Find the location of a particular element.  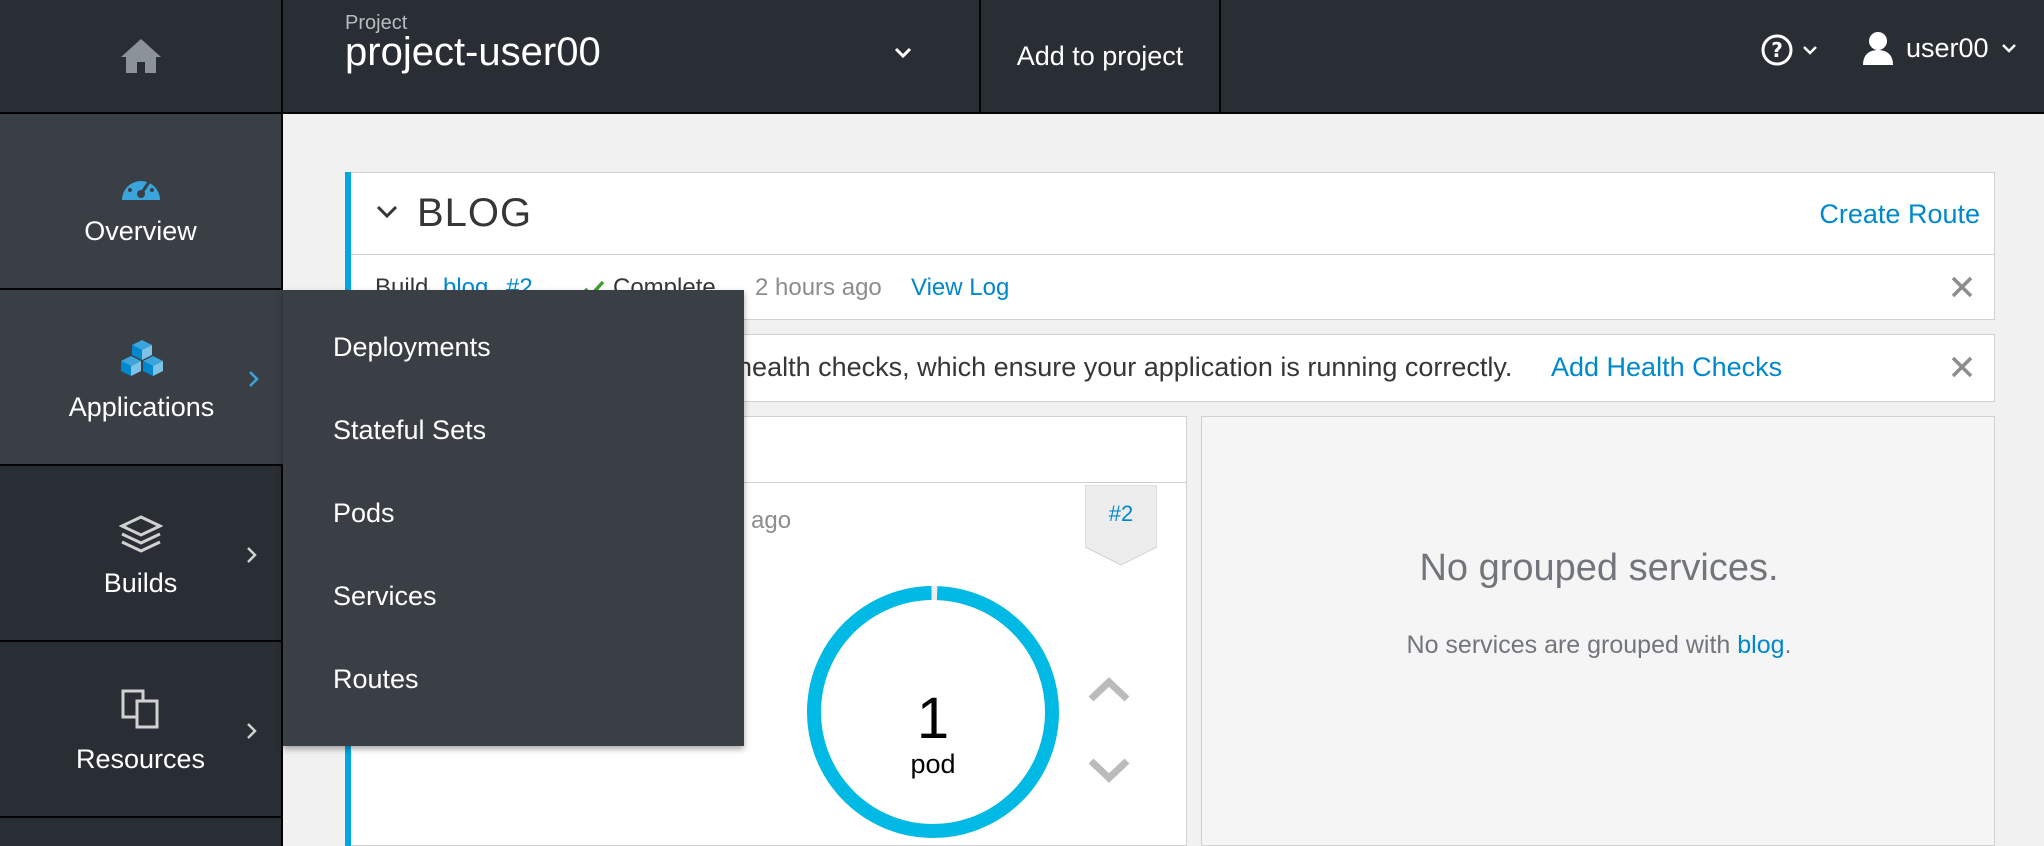

grouped-services-suffix: . is located at coordinates (1788, 645).